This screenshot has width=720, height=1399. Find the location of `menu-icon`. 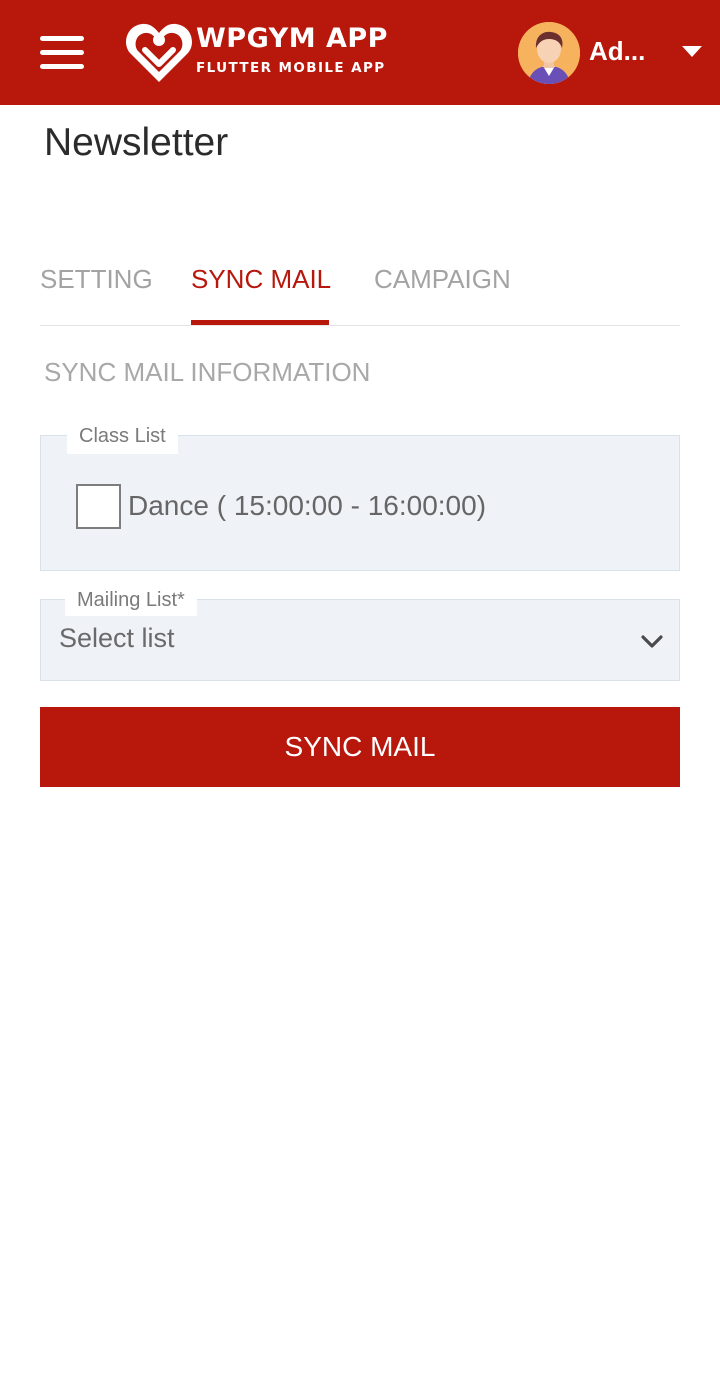

menu-icon is located at coordinates (62, 53).